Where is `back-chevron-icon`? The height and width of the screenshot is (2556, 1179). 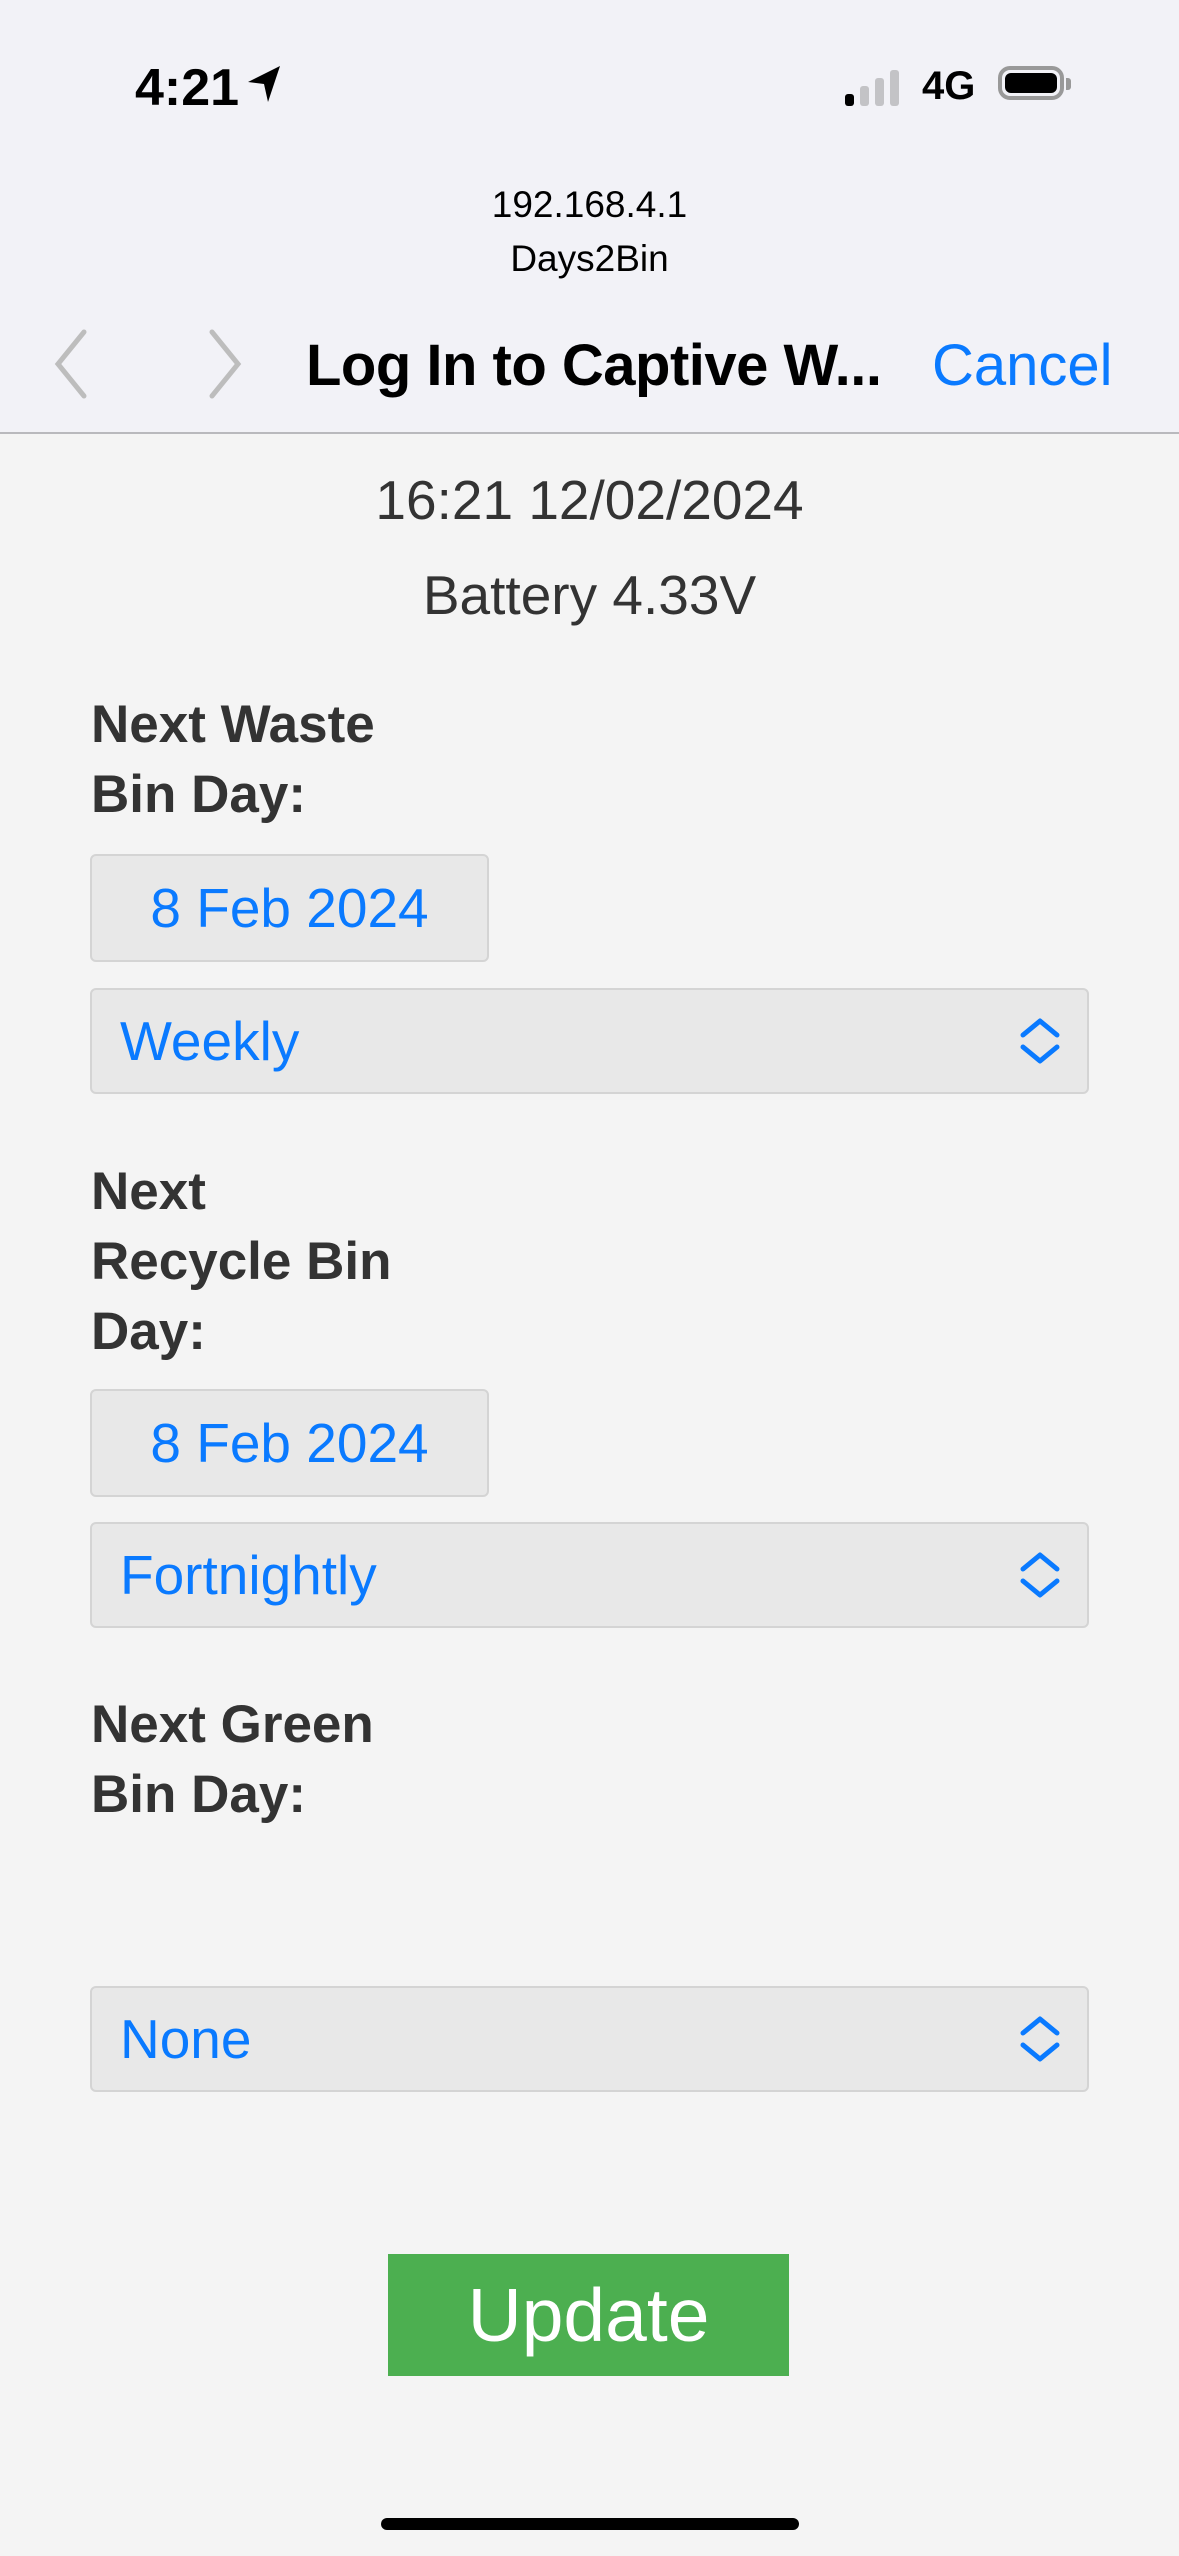 back-chevron-icon is located at coordinates (70, 364).